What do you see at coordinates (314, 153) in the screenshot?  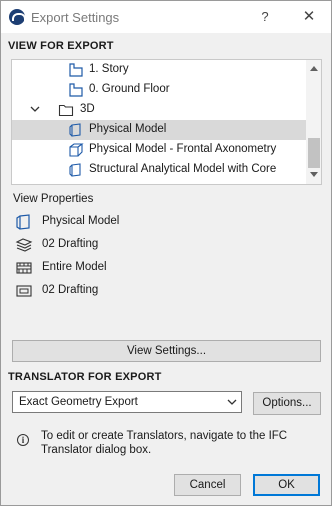 I see `scroll-thumb` at bounding box center [314, 153].